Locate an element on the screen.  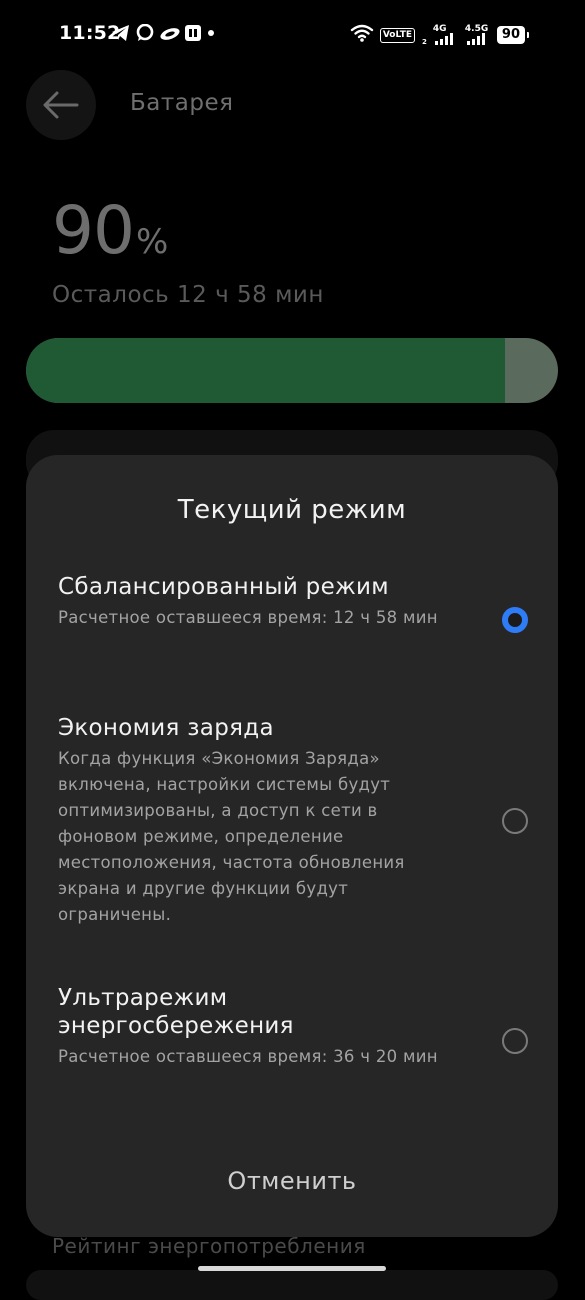
battery-level-fill is located at coordinates (265, 370).